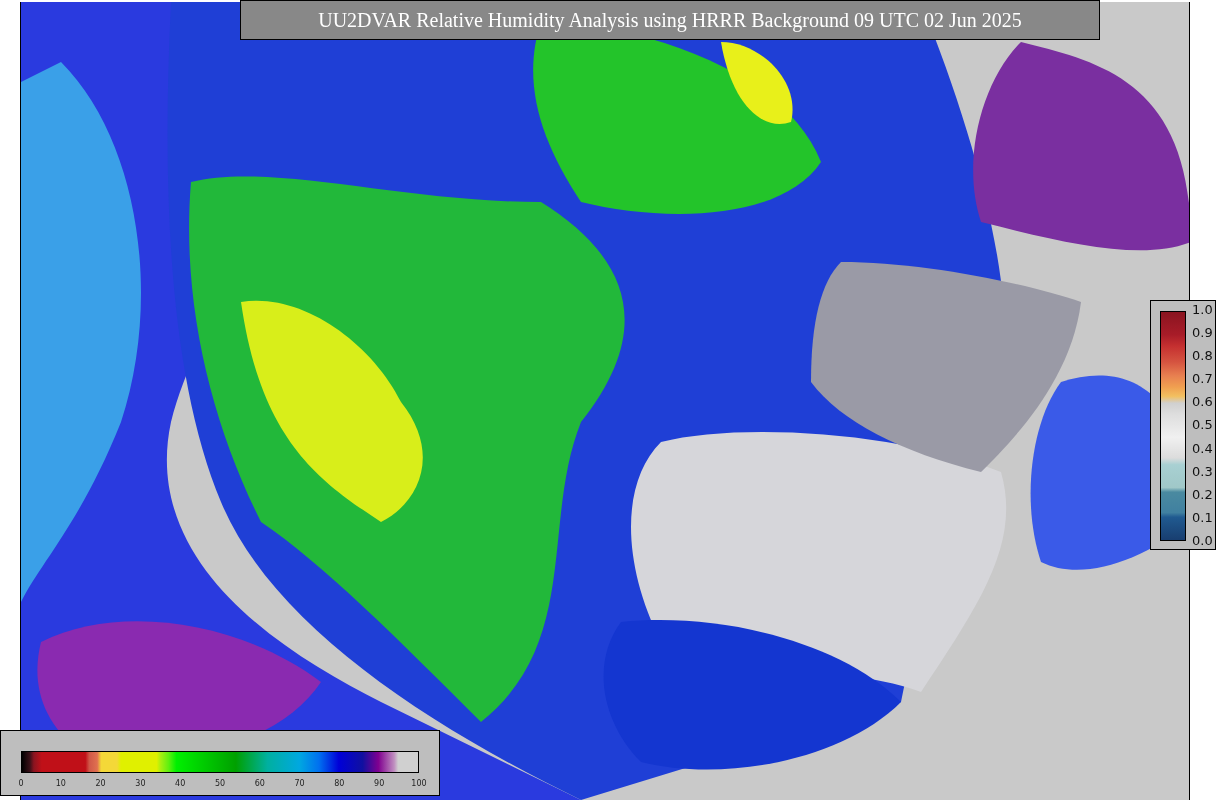 This screenshot has height=800, width=1216. I want to click on tick-label: 80, so click(339, 783).